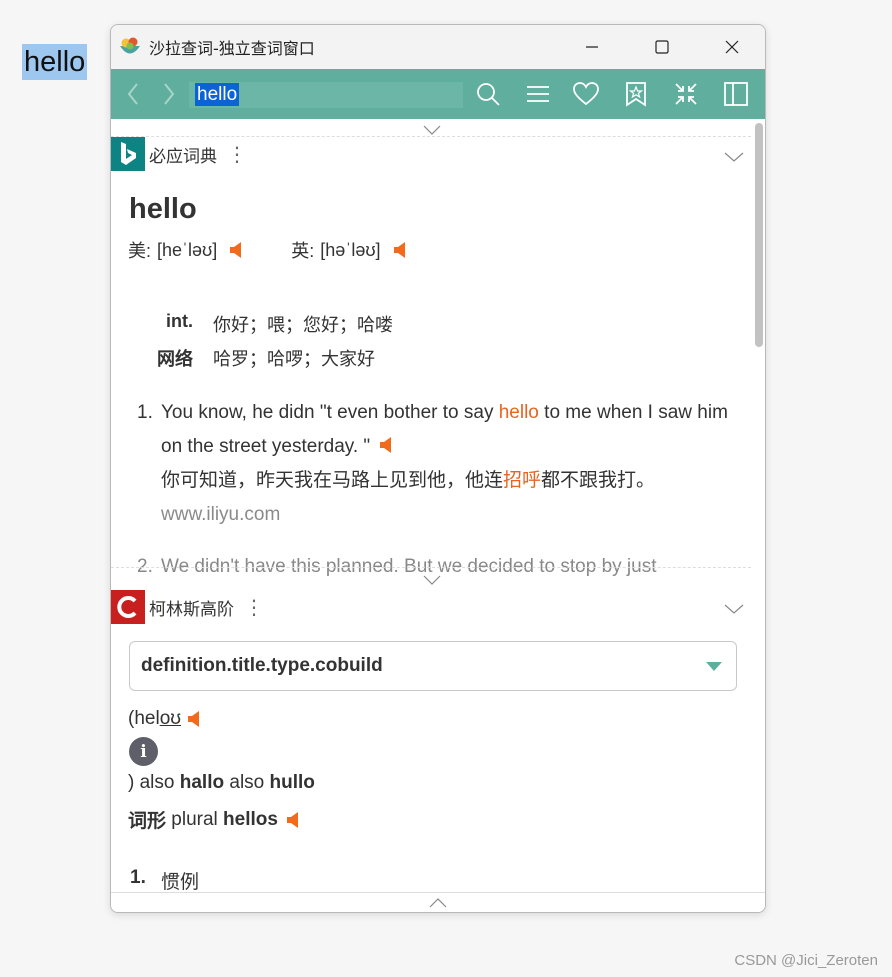  I want to click on uk-phonetic: [həˈləʊ], so click(350, 249).